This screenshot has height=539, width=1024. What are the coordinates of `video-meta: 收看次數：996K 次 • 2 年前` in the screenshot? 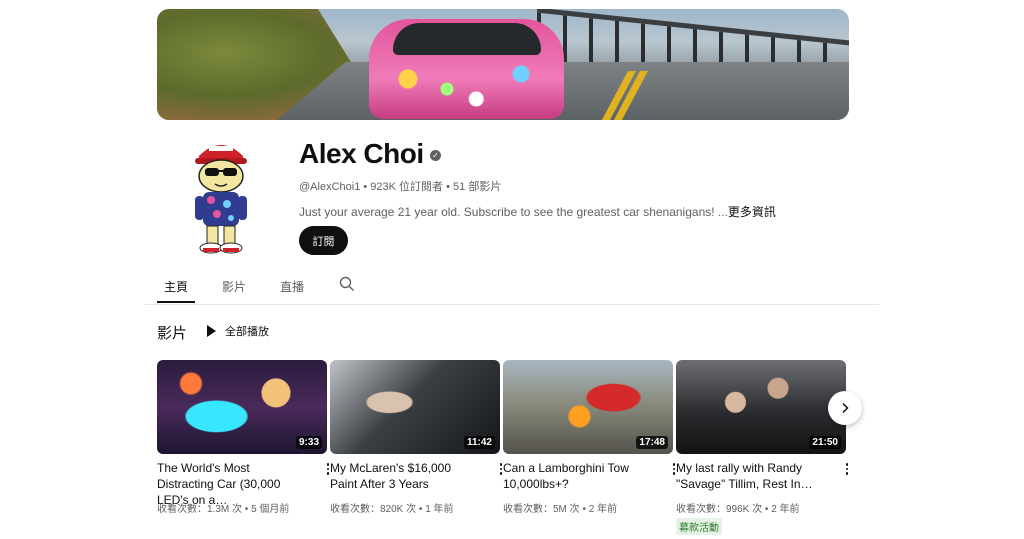 It's located at (738, 509).